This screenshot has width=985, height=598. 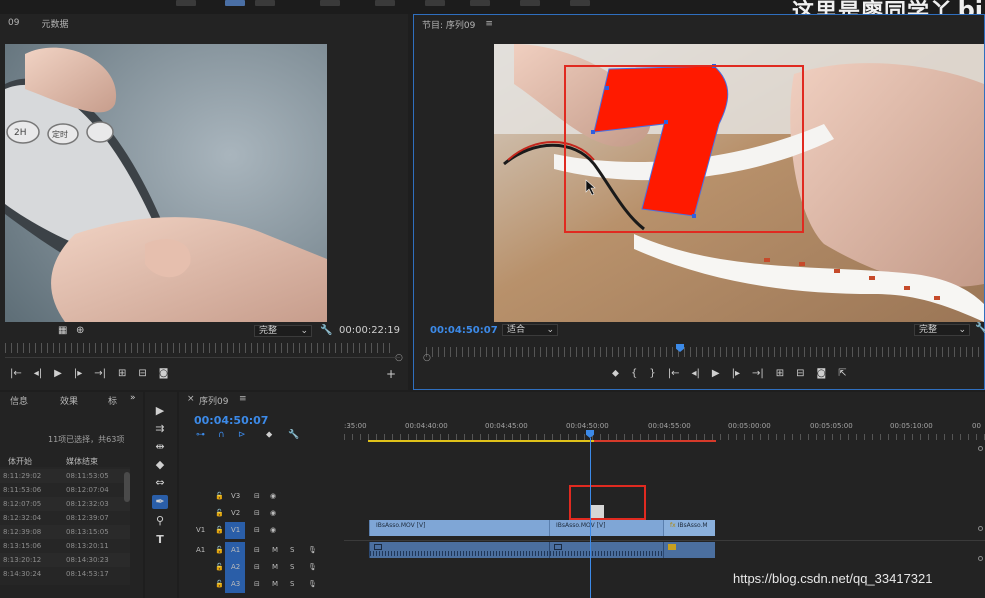 What do you see at coordinates (842, 373) in the screenshot?
I see `export-icon: ⇱` at bounding box center [842, 373].